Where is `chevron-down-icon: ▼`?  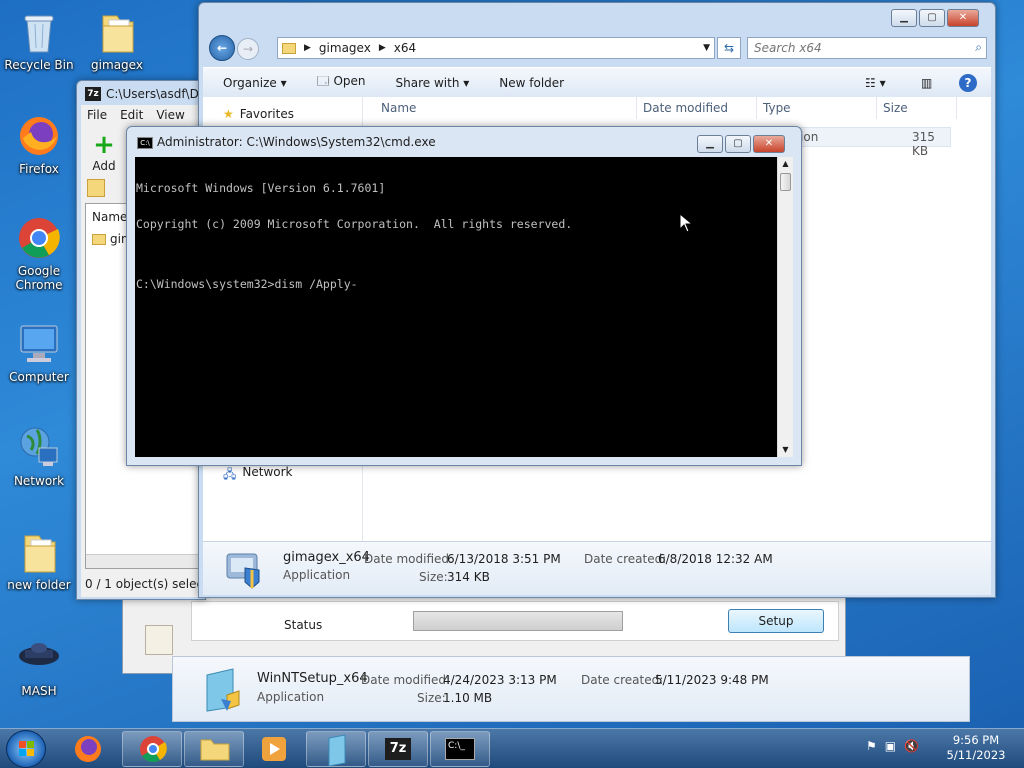
chevron-down-icon: ▼ is located at coordinates (706, 48).